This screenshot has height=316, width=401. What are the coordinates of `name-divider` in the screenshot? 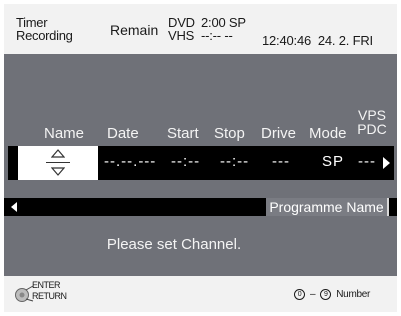 It's located at (58, 162).